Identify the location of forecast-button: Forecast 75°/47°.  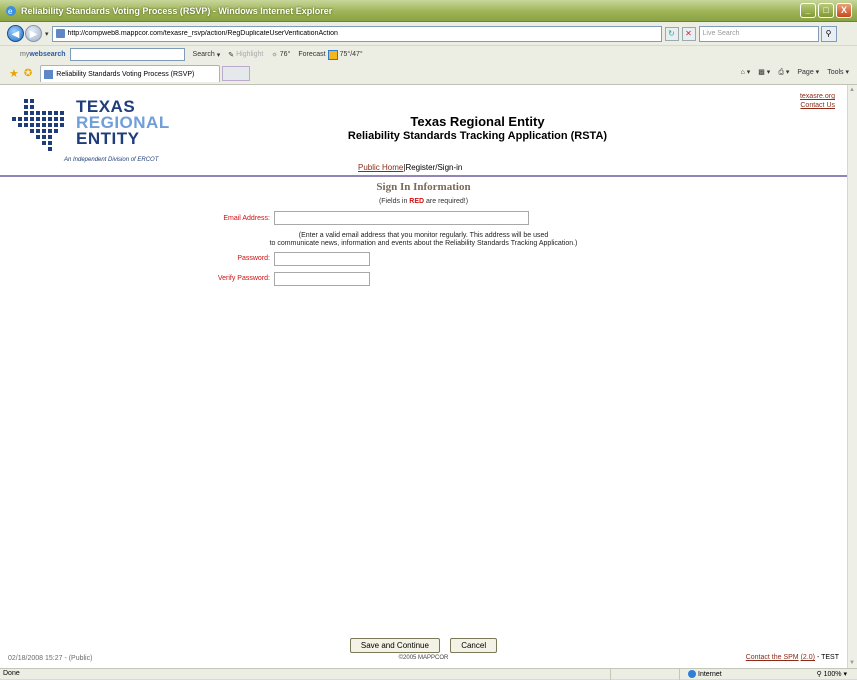
(330, 54).